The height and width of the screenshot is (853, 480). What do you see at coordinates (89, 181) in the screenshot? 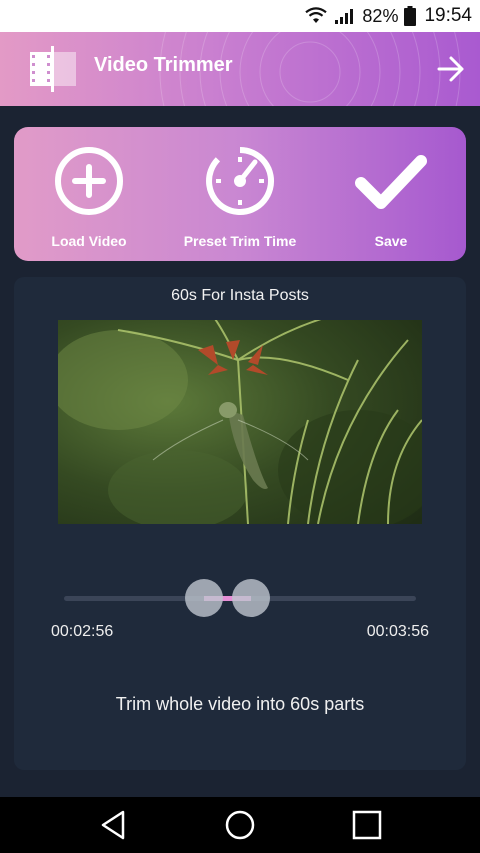
I see `plus-circle-icon` at bounding box center [89, 181].